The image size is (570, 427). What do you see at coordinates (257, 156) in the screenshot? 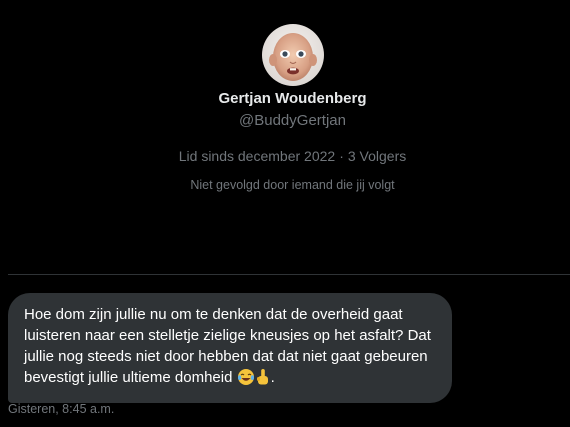
I see `member-since: Lid sinds december 2022` at bounding box center [257, 156].